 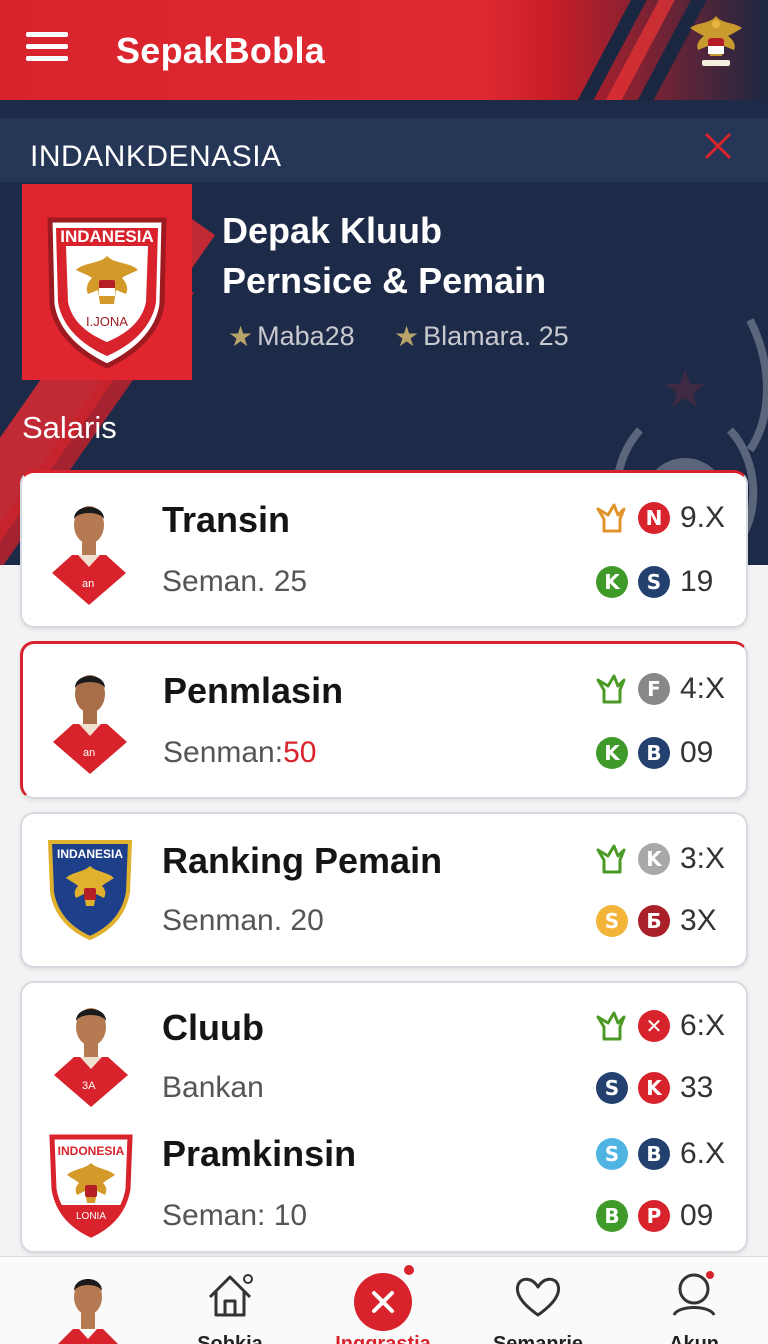 I want to click on stat-badge: F, so click(x=654, y=689).